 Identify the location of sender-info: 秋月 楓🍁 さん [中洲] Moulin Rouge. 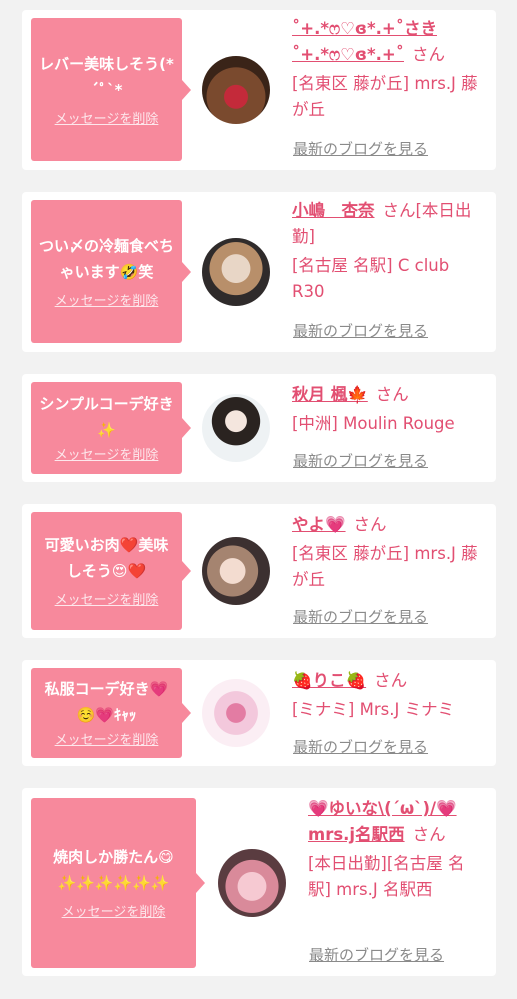
(389, 409).